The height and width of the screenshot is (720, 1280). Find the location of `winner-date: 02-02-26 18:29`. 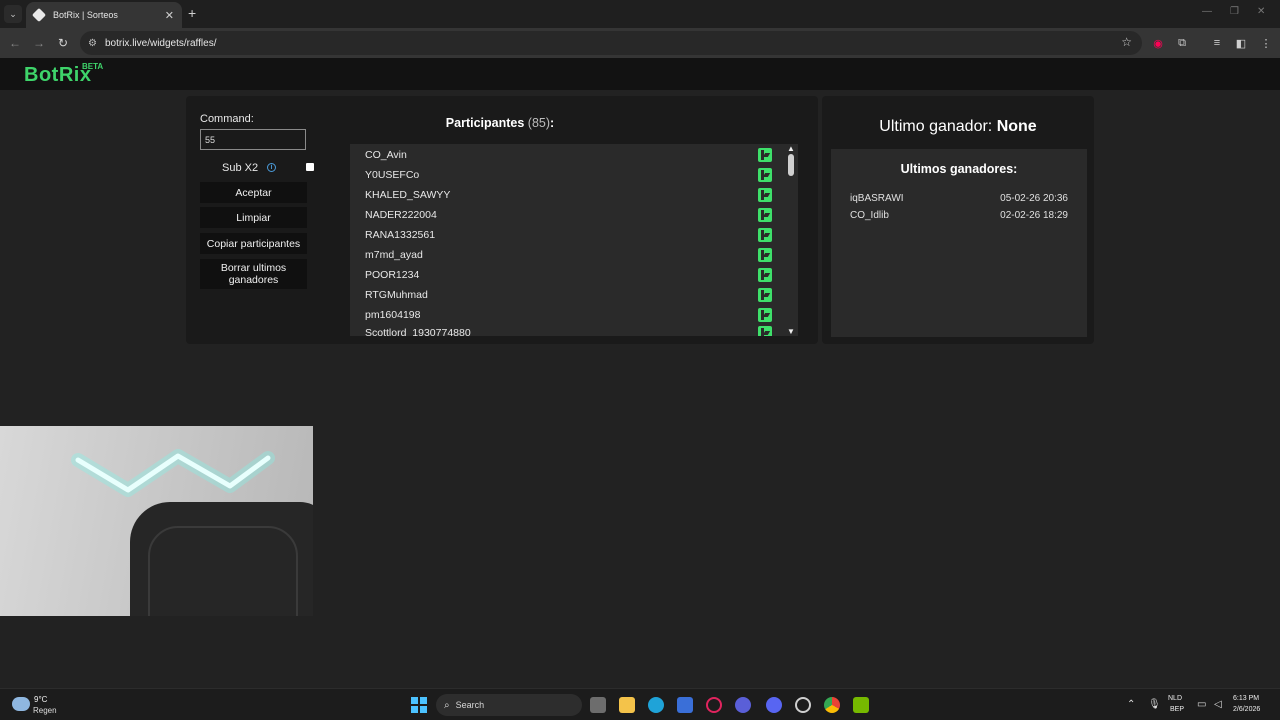

winner-date: 02-02-26 18:29 is located at coordinates (1034, 215).